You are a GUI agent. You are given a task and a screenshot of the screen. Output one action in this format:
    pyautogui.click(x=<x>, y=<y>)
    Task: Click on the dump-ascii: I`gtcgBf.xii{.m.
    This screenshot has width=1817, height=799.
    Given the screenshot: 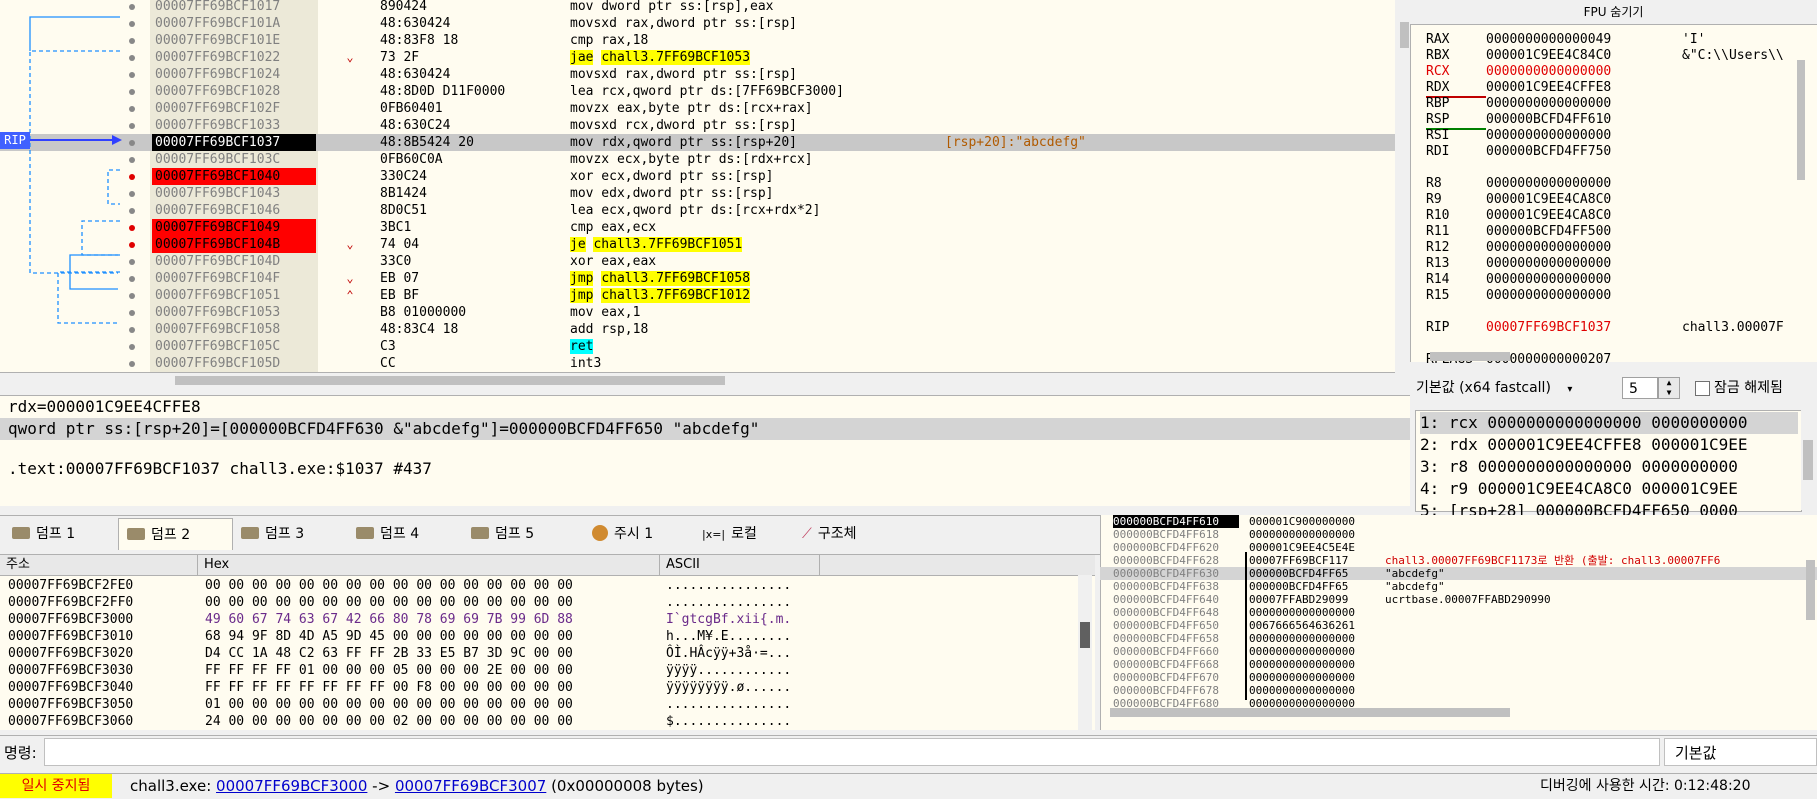 What is the action you would take?
    pyautogui.click(x=728, y=619)
    